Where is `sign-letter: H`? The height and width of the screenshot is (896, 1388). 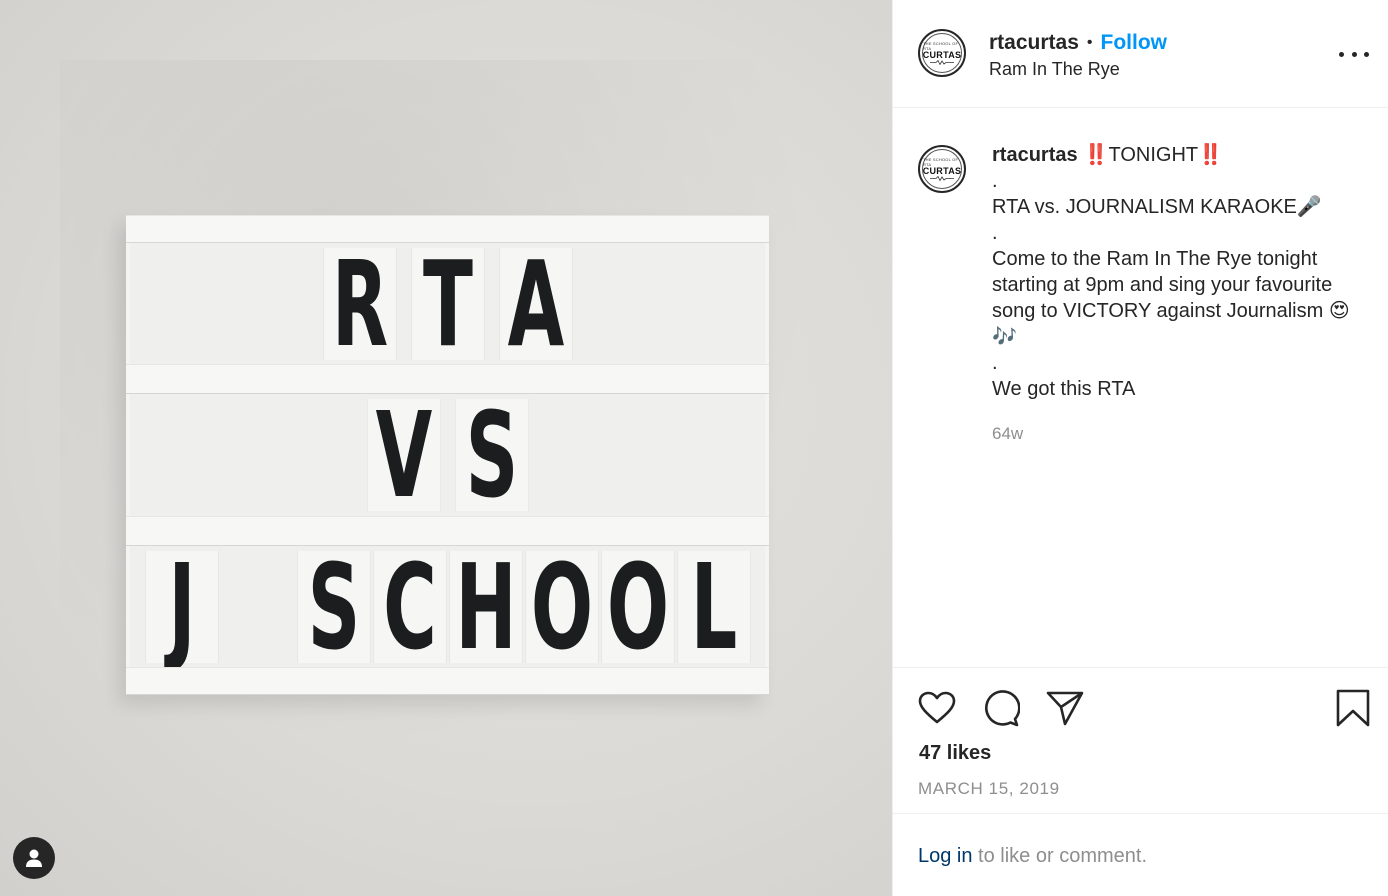 sign-letter: H is located at coordinates (485, 607).